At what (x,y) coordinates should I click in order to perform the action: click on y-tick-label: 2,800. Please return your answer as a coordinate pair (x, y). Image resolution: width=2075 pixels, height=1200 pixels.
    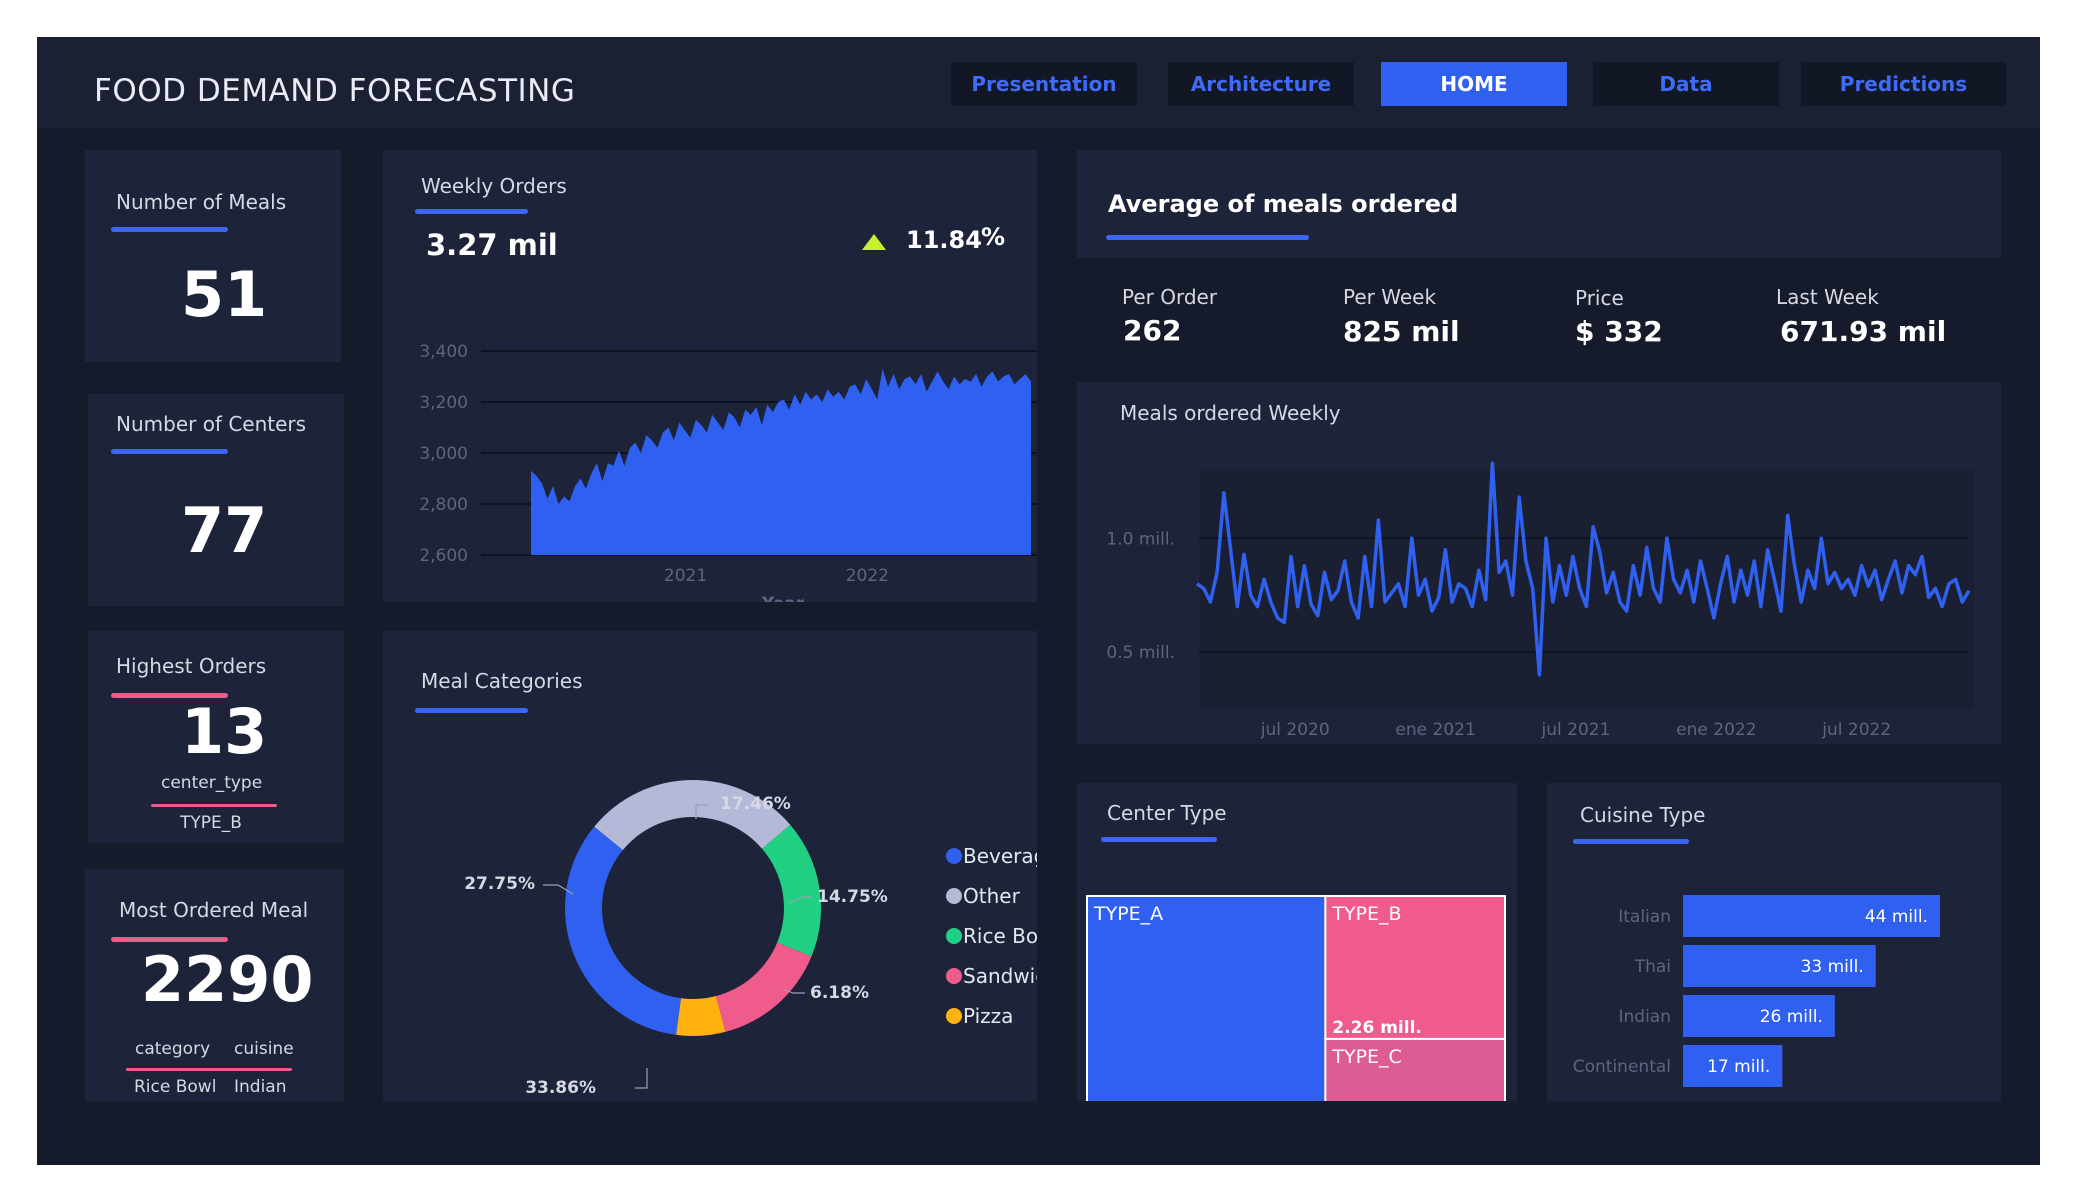
    Looking at the image, I should click on (443, 505).